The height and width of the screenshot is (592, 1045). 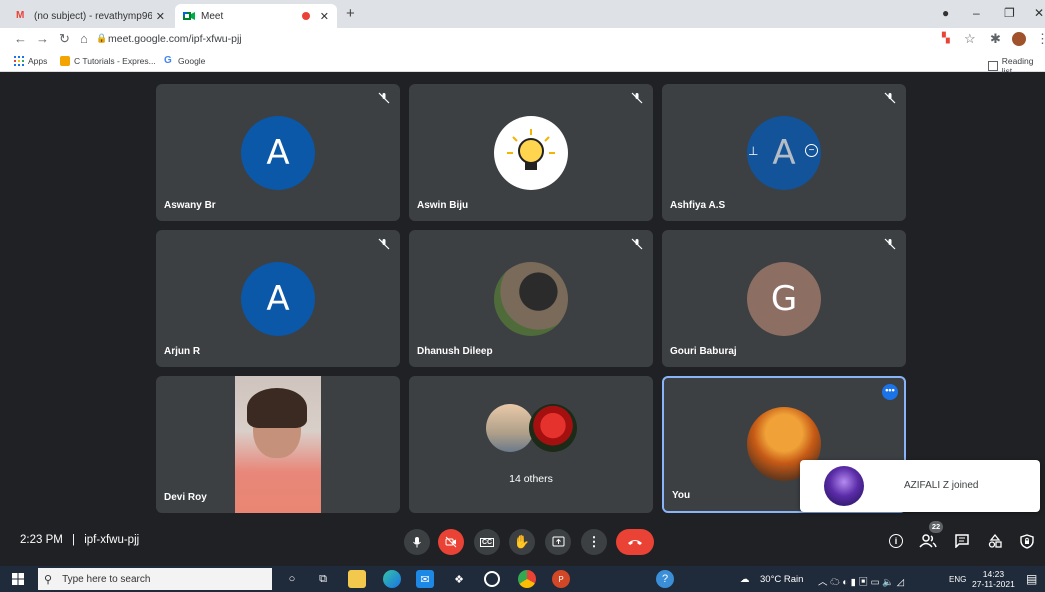 I want to click on participant-tile: Dhanush Dileep, so click(x=531, y=298).